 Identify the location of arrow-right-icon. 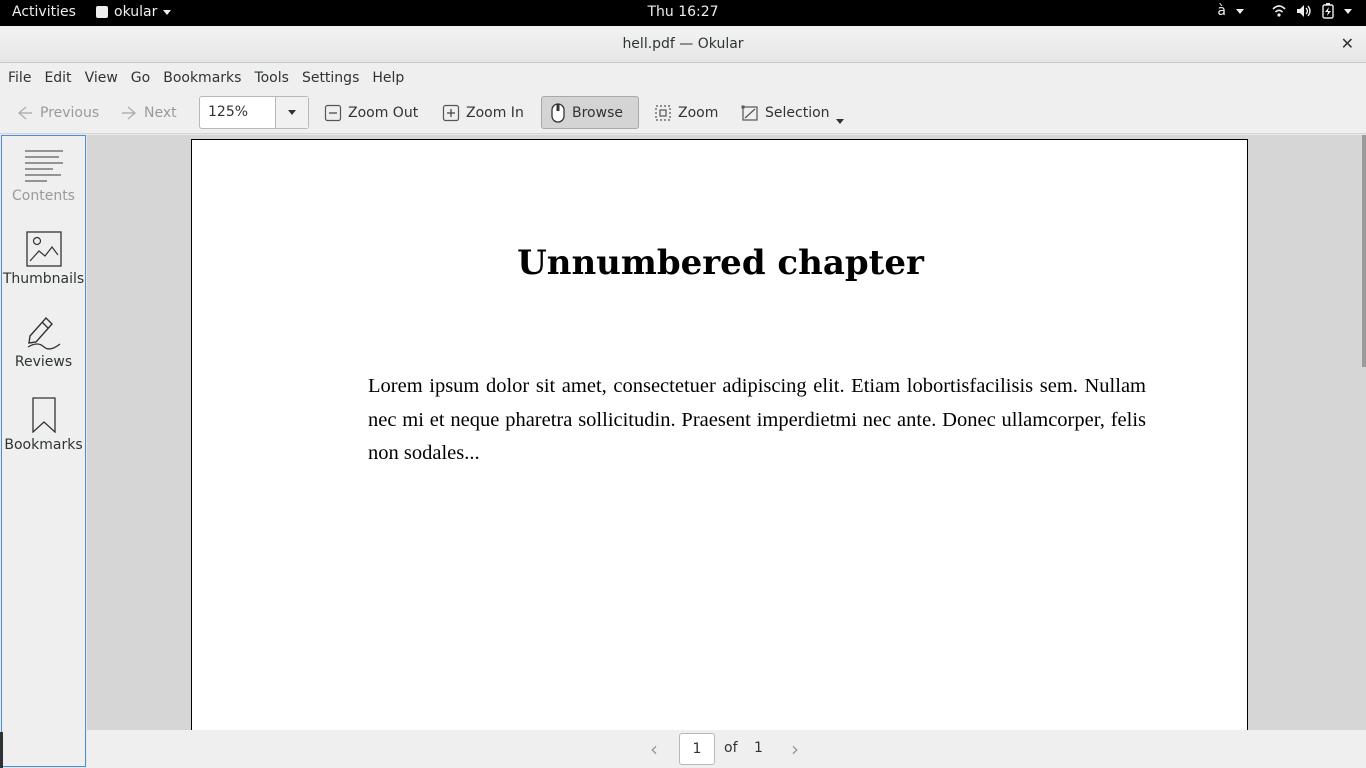
(129, 112).